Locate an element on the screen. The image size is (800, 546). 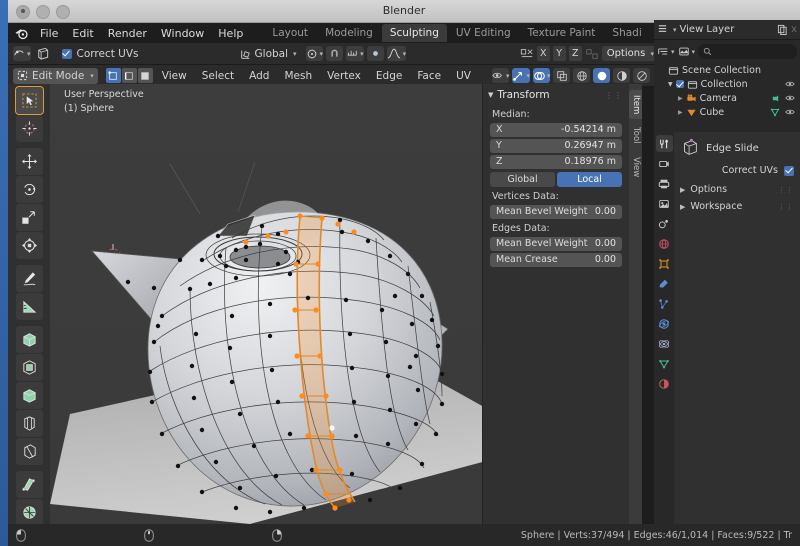
expand-triangle-icon: ▼ is located at coordinates (670, 84).